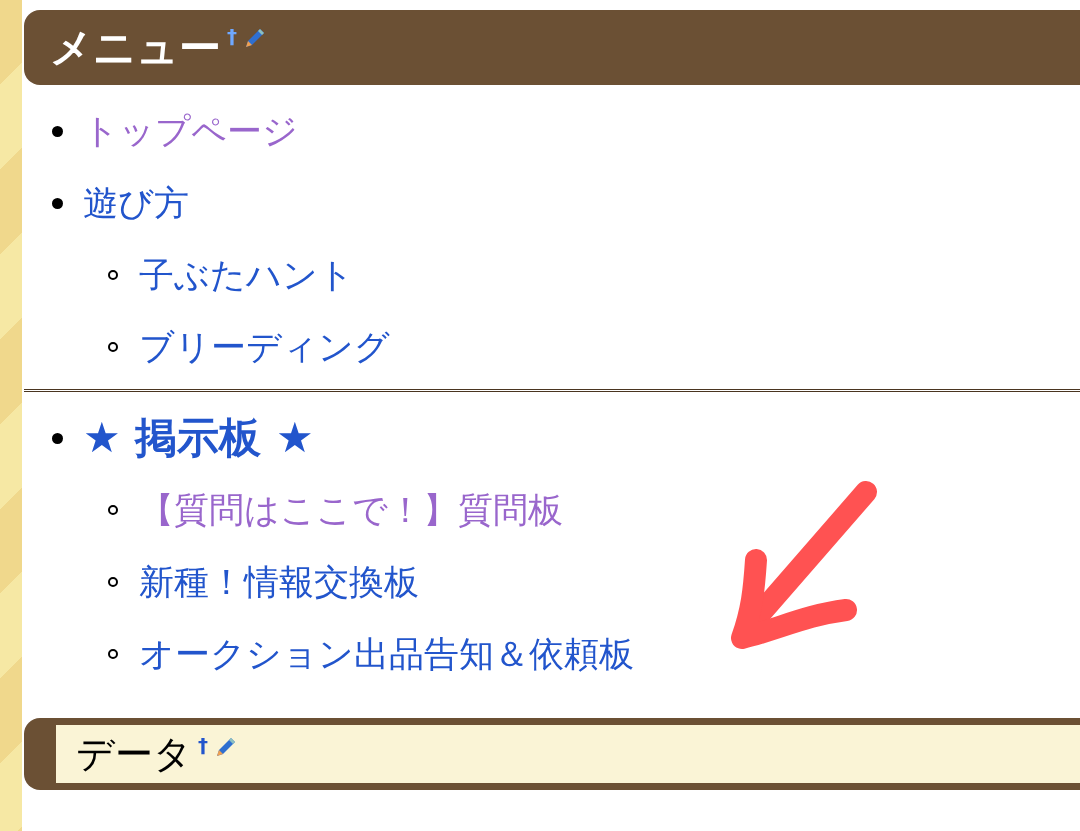 This screenshot has height=831, width=1080. What do you see at coordinates (134, 754) in the screenshot?
I see `heading-title: データ` at bounding box center [134, 754].